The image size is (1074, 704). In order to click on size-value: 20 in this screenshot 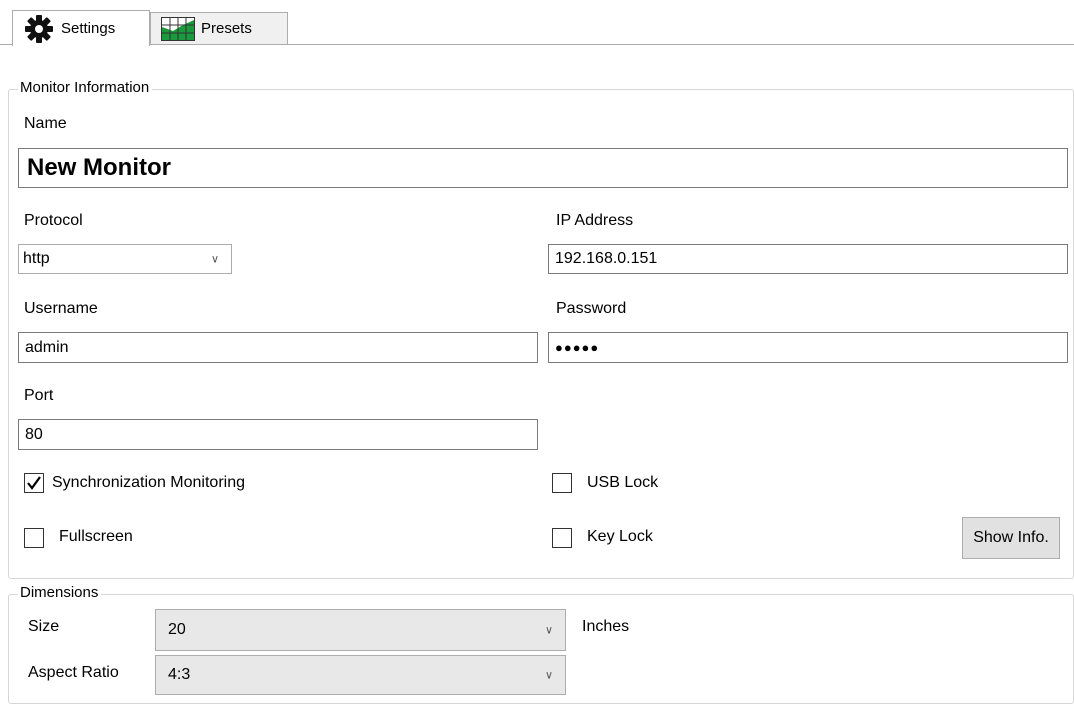, I will do `click(177, 629)`.